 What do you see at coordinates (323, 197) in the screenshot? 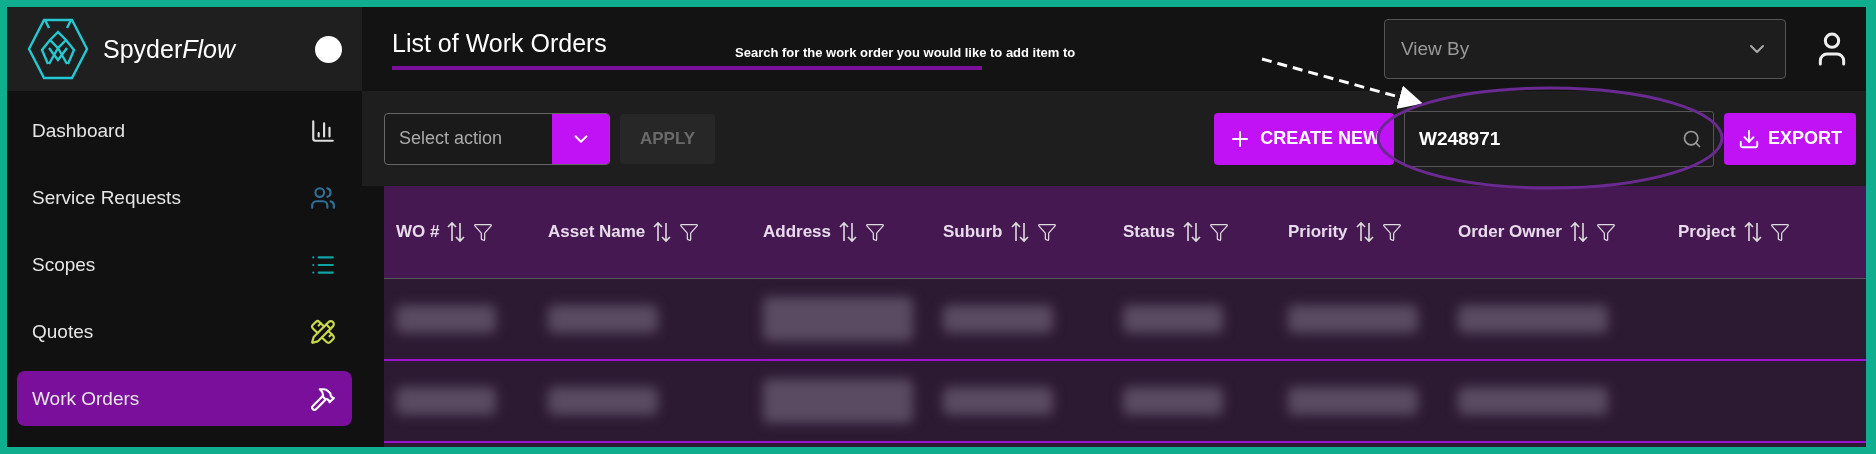
I see `people-icon` at bounding box center [323, 197].